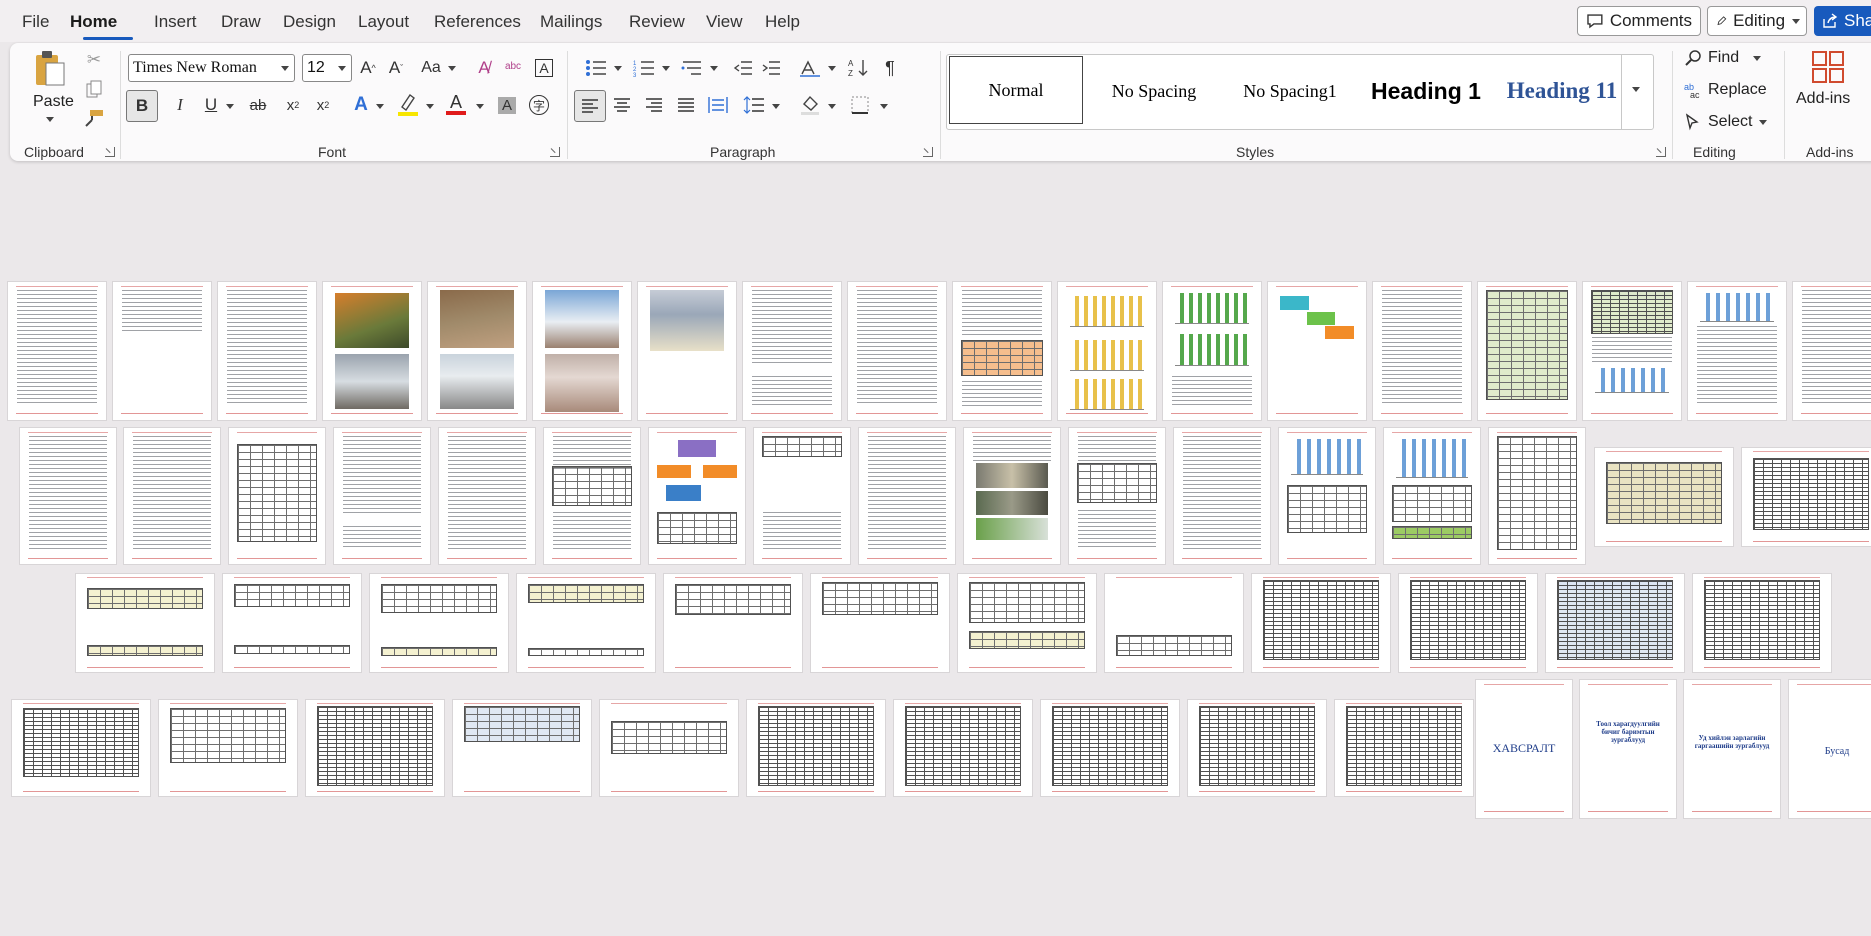  What do you see at coordinates (860, 105) in the screenshot?
I see `borders-icon` at bounding box center [860, 105].